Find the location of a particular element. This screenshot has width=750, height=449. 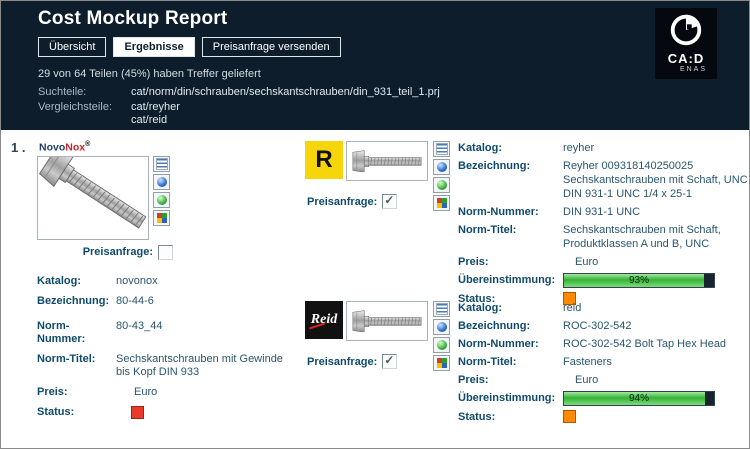

katalog-value: novonox is located at coordinates (137, 280).